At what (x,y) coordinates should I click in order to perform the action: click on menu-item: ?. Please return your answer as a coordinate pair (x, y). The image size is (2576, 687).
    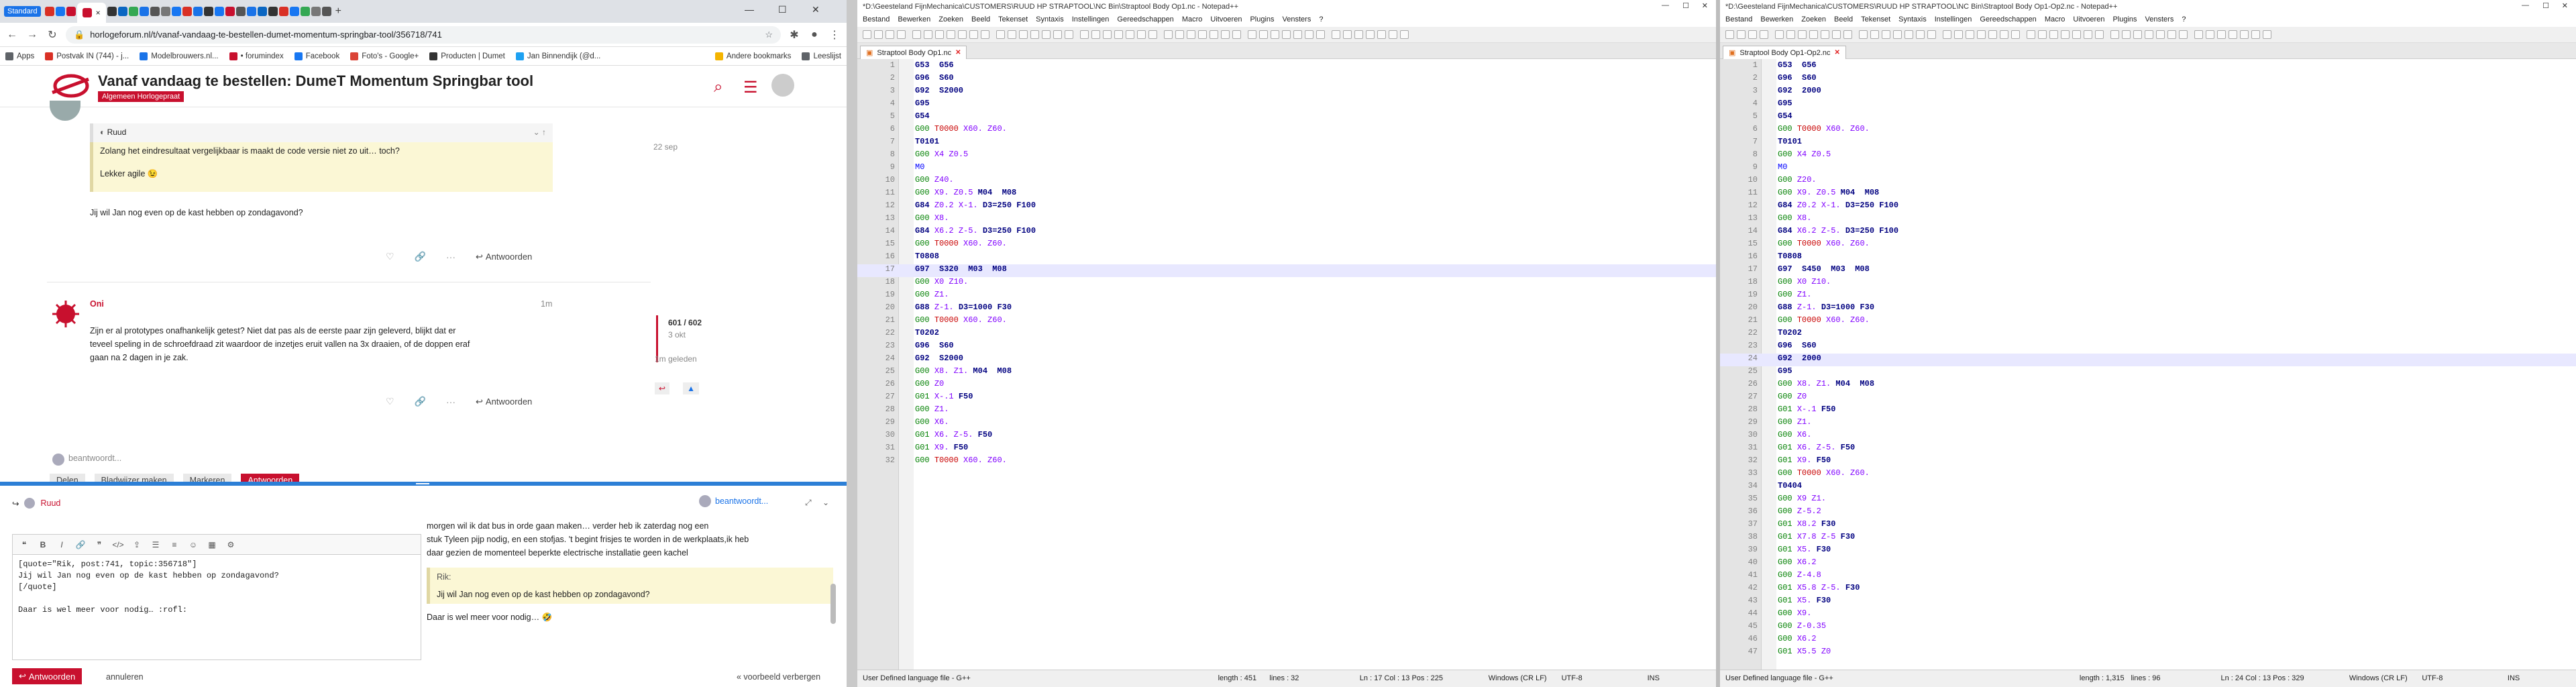
    Looking at the image, I should click on (1321, 20).